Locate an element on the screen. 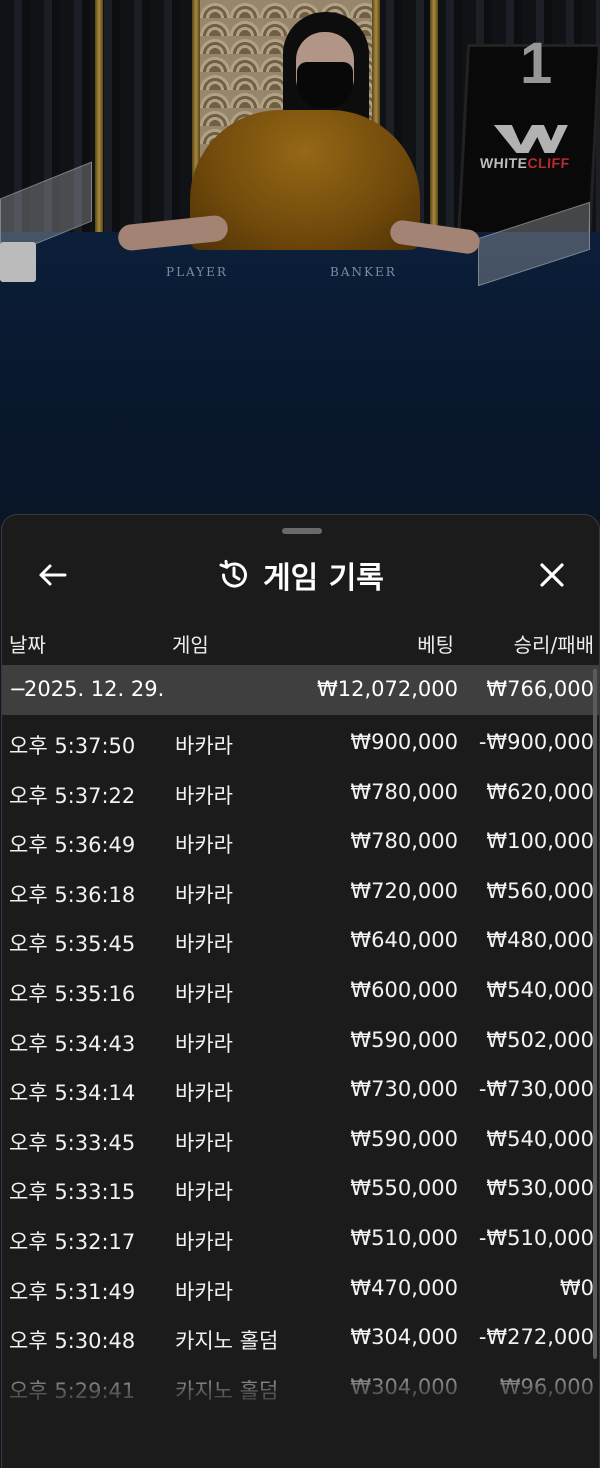 The image size is (600, 1468). row-time: 오후 5:36:18 is located at coordinates (72, 894).